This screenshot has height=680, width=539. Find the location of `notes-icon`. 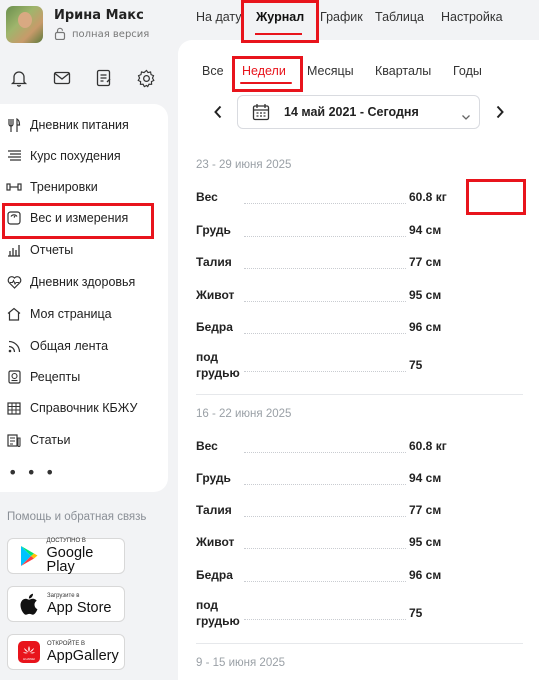

notes-icon is located at coordinates (104, 78).